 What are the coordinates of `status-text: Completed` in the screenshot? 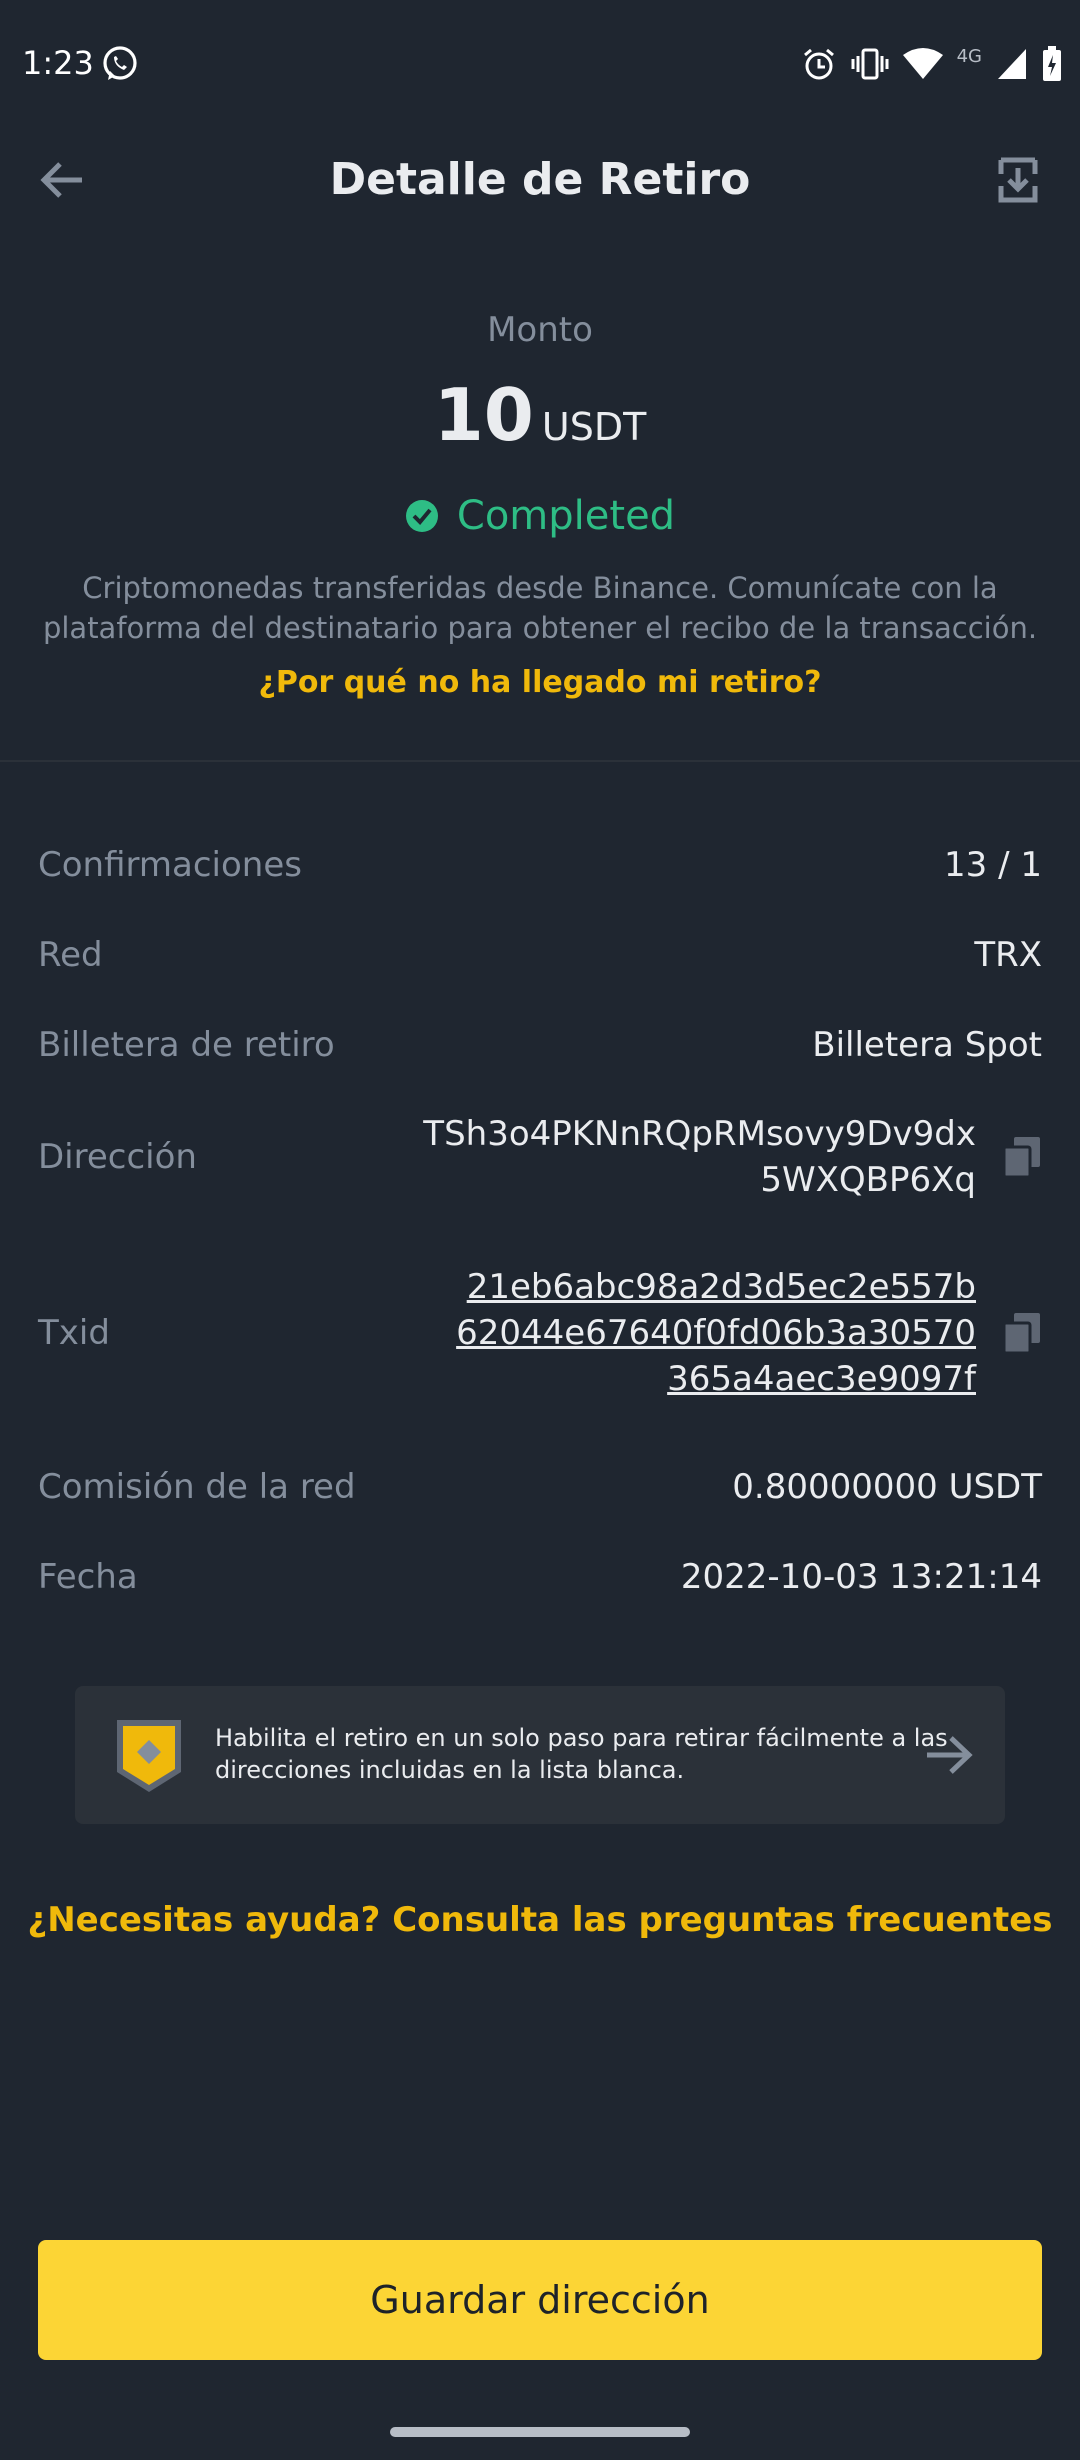 It's located at (566, 516).